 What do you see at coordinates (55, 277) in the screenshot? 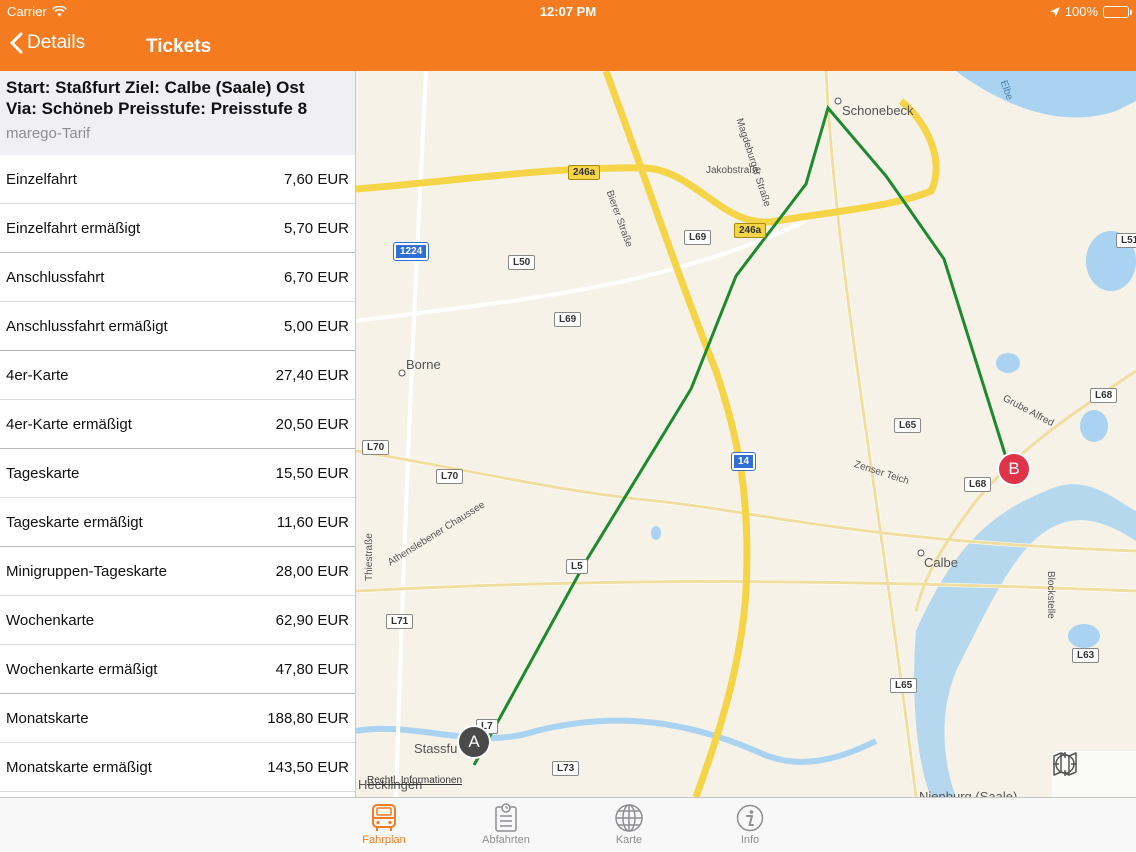
I see `ticket-name: Anschlussfahrt` at bounding box center [55, 277].